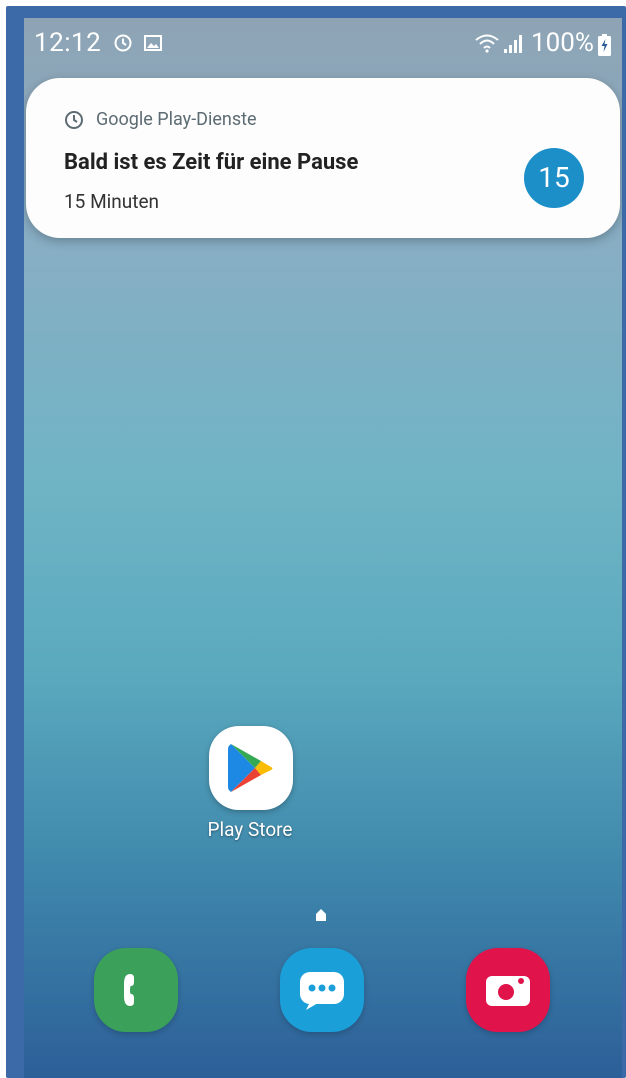 The width and height of the screenshot is (626, 1078). Describe the element at coordinates (129, 990) in the screenshot. I see `phone-icon` at that location.